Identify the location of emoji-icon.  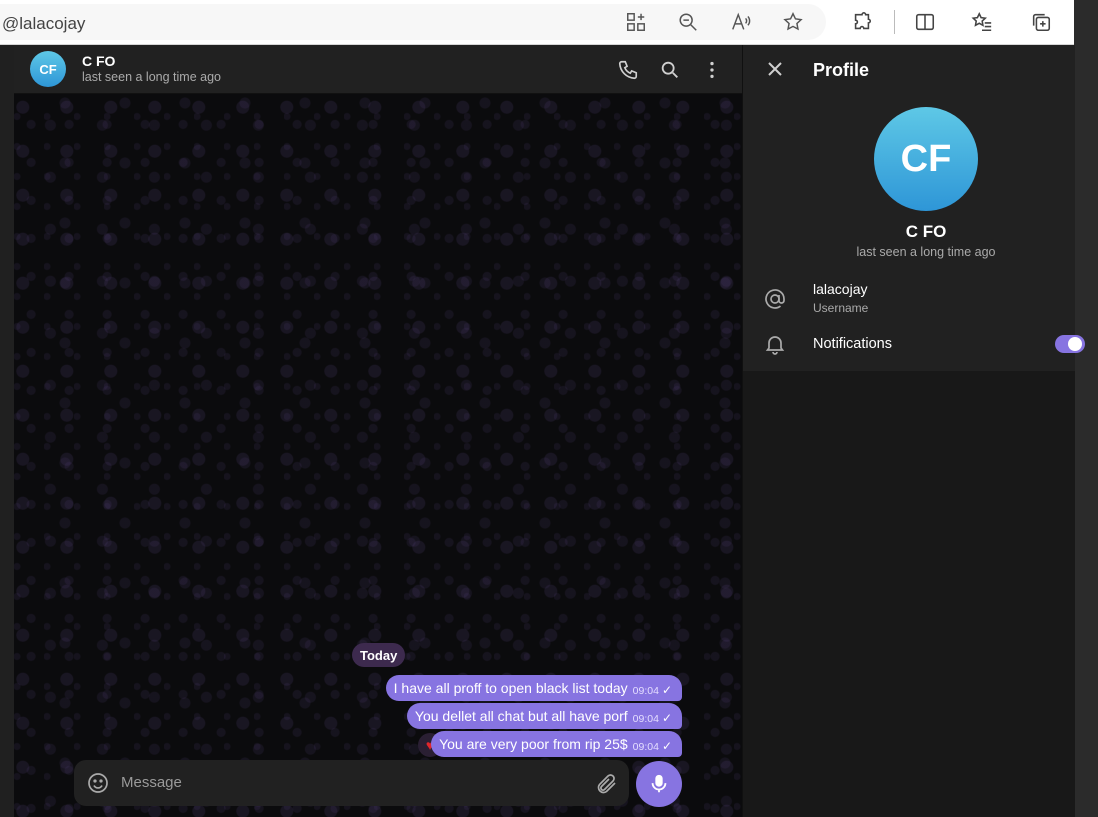
(98, 783).